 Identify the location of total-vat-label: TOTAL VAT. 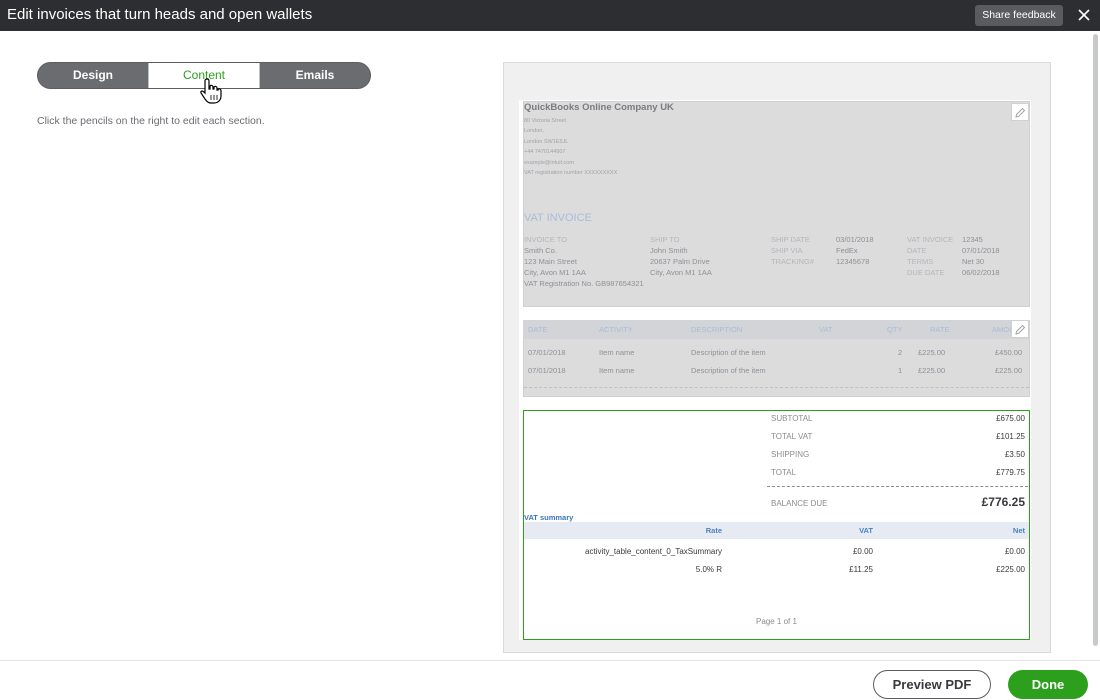
(792, 436).